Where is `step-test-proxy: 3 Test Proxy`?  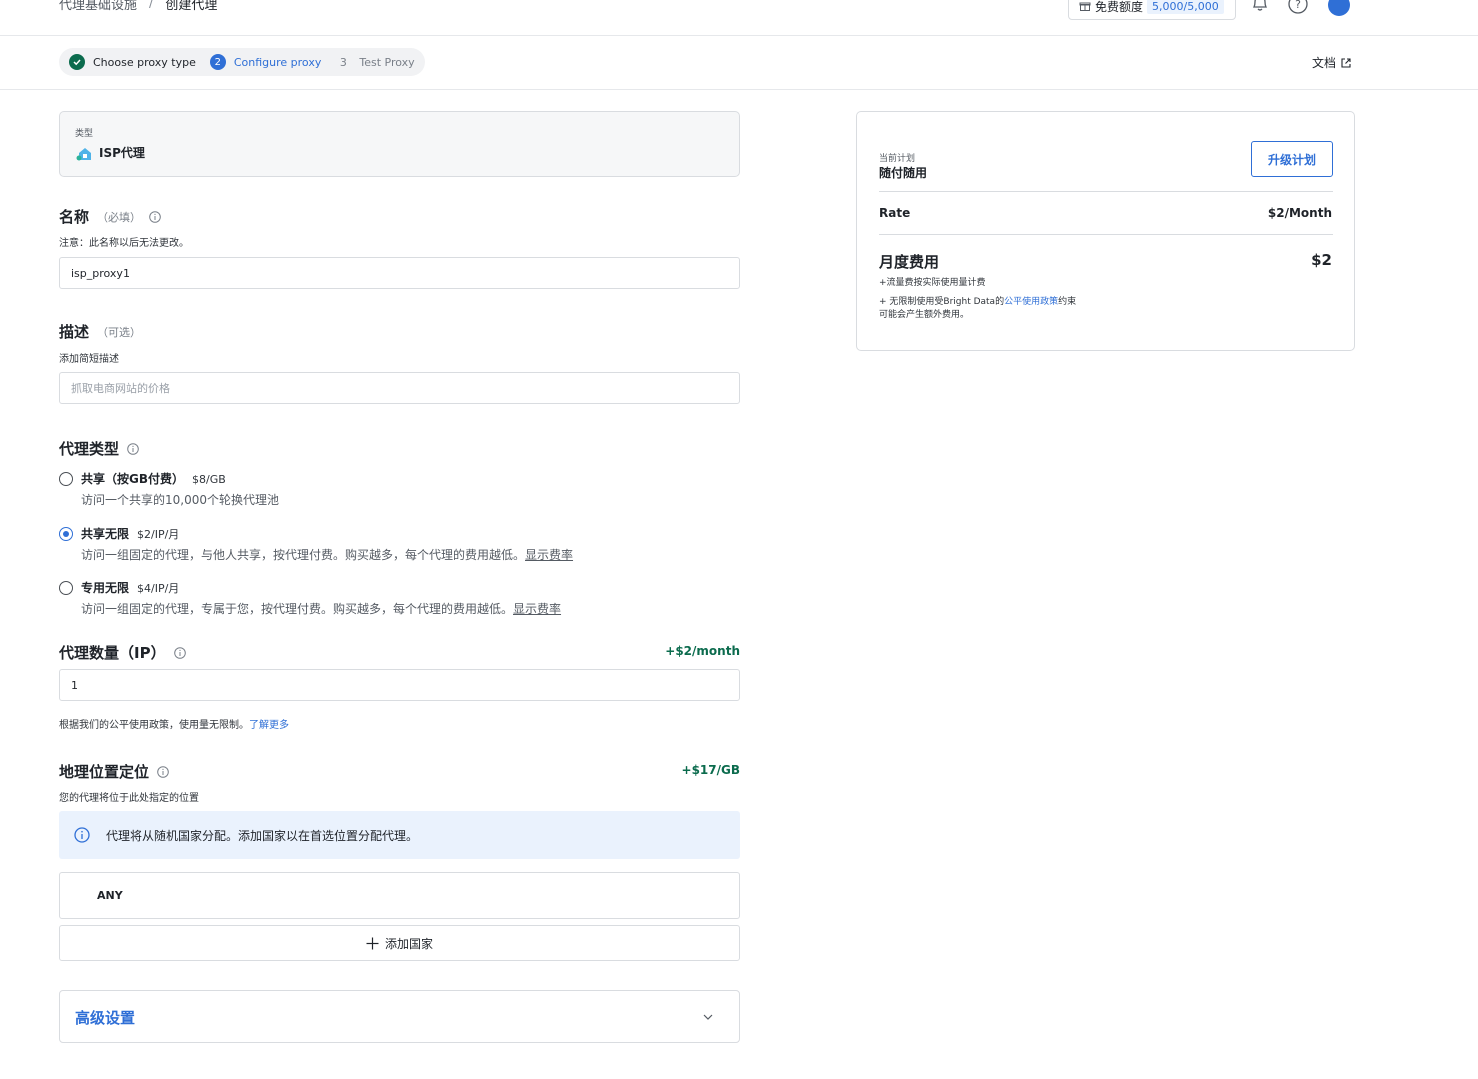 step-test-proxy: 3 Test Proxy is located at coordinates (375, 62).